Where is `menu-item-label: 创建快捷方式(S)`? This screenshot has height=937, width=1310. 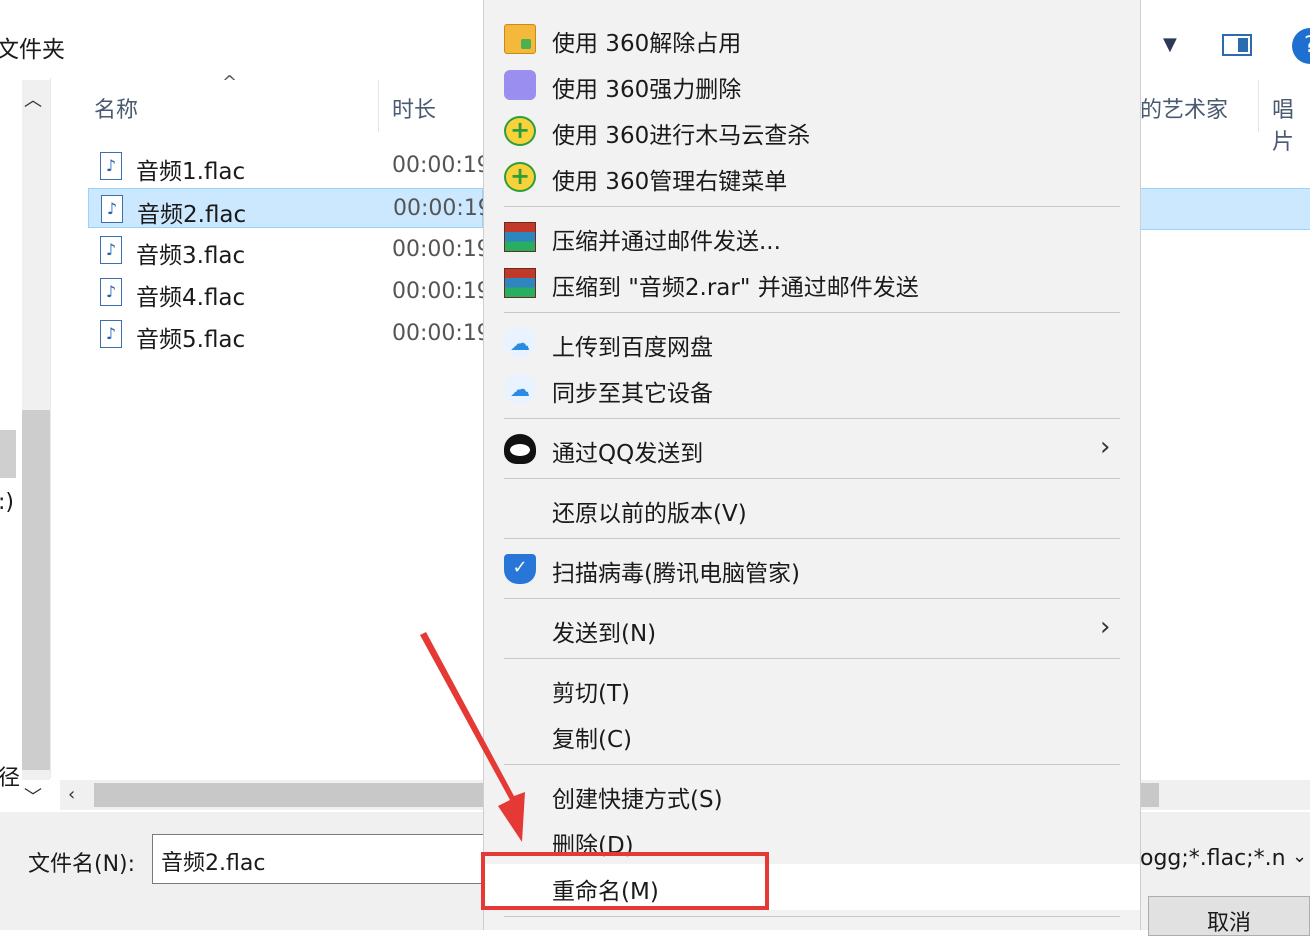 menu-item-label: 创建快捷方式(S) is located at coordinates (637, 800).